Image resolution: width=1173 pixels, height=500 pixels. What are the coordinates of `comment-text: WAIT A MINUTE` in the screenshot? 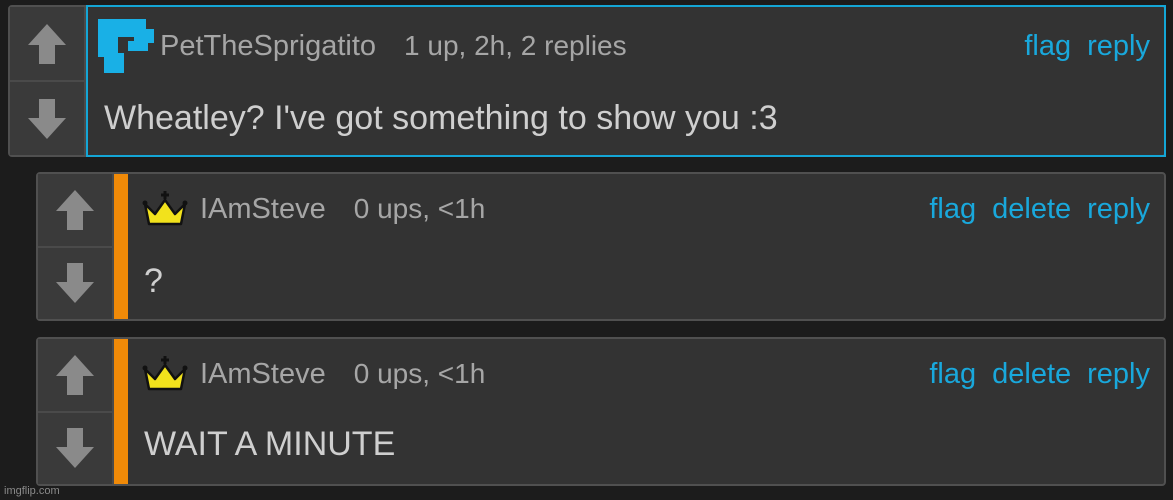 It's located at (270, 444).